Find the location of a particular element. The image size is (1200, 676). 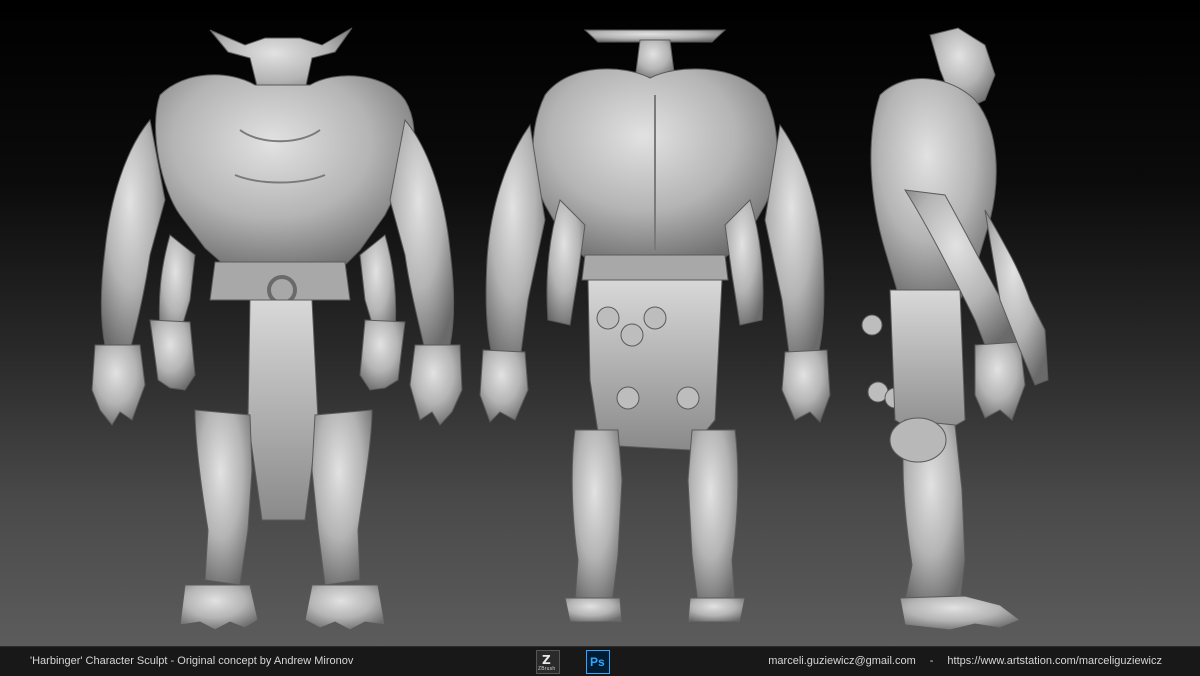

email-link: marceli.guziewicz@gmail.com is located at coordinates (841, 661).